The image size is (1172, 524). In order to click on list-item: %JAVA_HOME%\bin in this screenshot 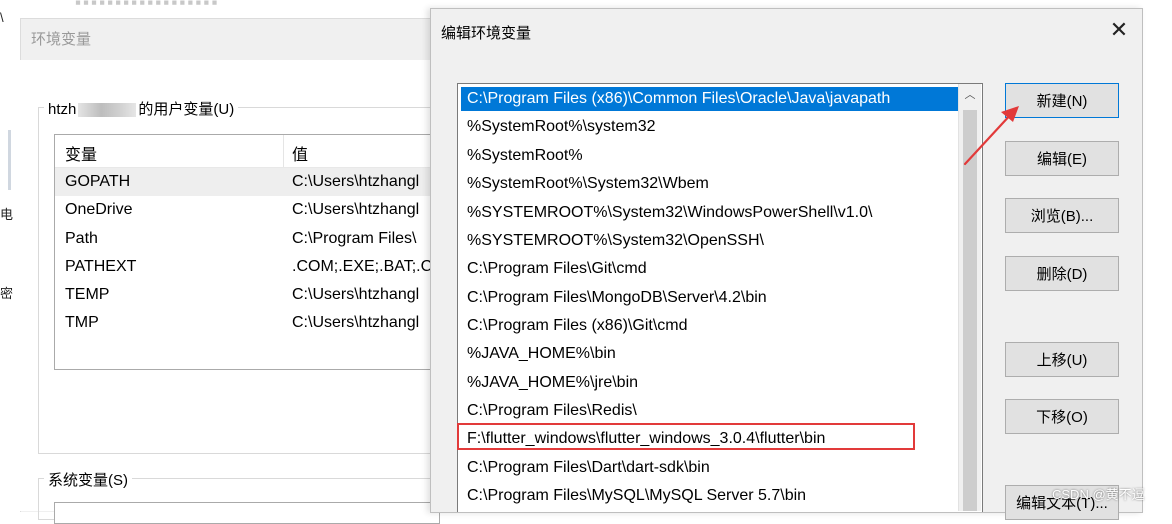, I will do `click(711, 354)`.